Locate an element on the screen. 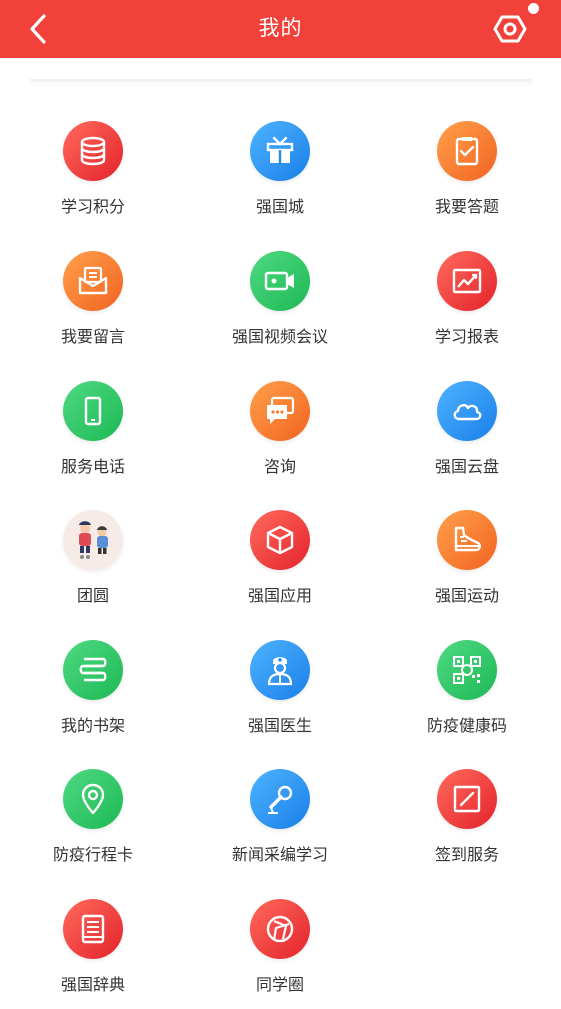 The width and height of the screenshot is (561, 1009). menu-item-label: 防疫行程卡 is located at coordinates (92, 854).